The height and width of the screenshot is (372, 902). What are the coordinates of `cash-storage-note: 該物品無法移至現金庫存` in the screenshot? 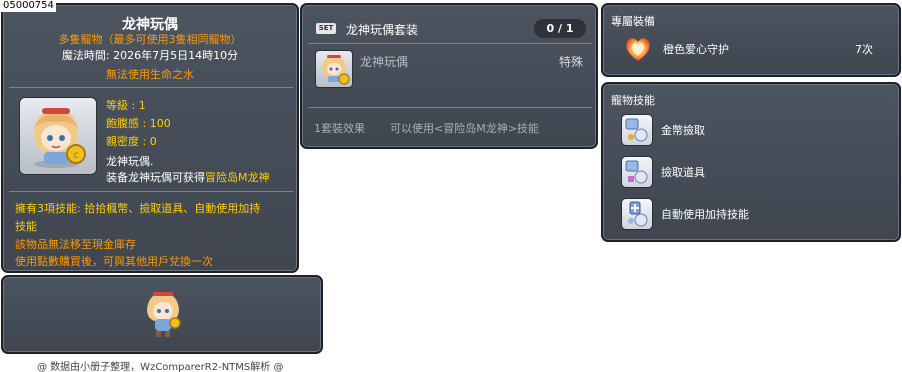 It's located at (75, 244).